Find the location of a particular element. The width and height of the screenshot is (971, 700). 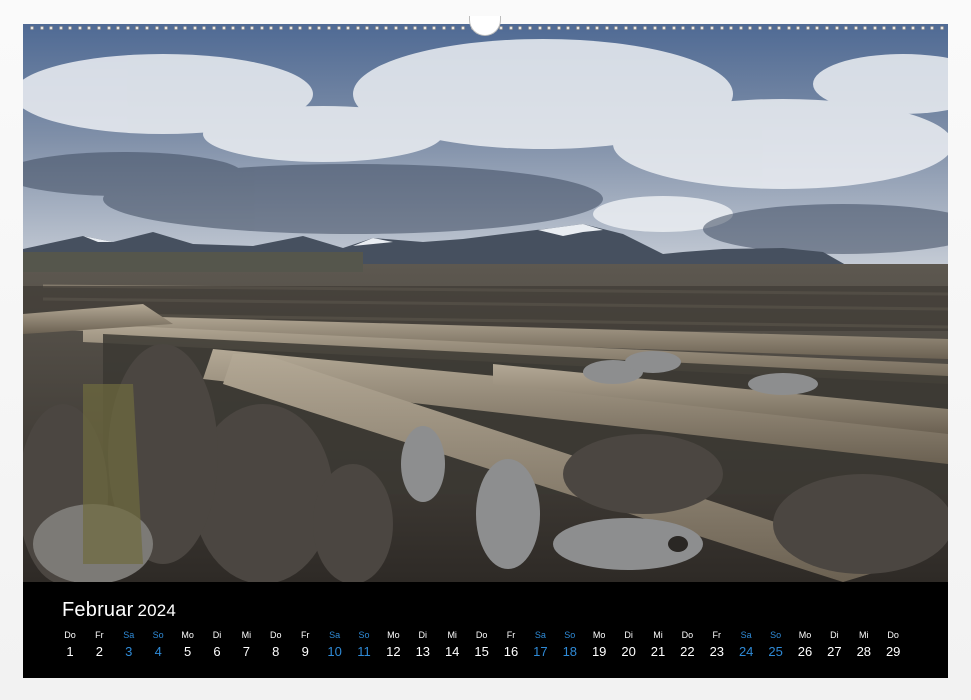

day-number: 26 is located at coordinates (805, 651).